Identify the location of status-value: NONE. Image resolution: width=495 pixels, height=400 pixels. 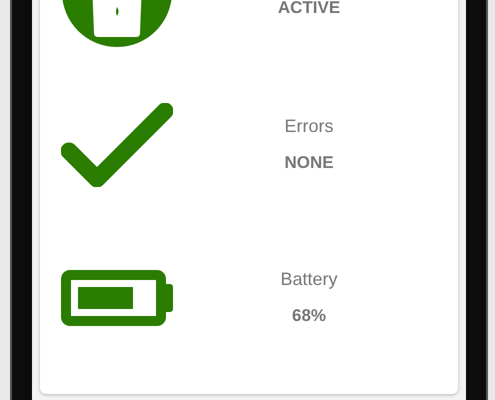
(309, 163).